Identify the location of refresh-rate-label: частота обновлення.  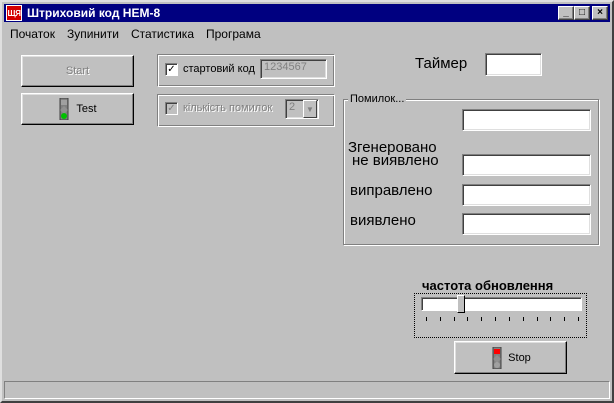
(488, 285).